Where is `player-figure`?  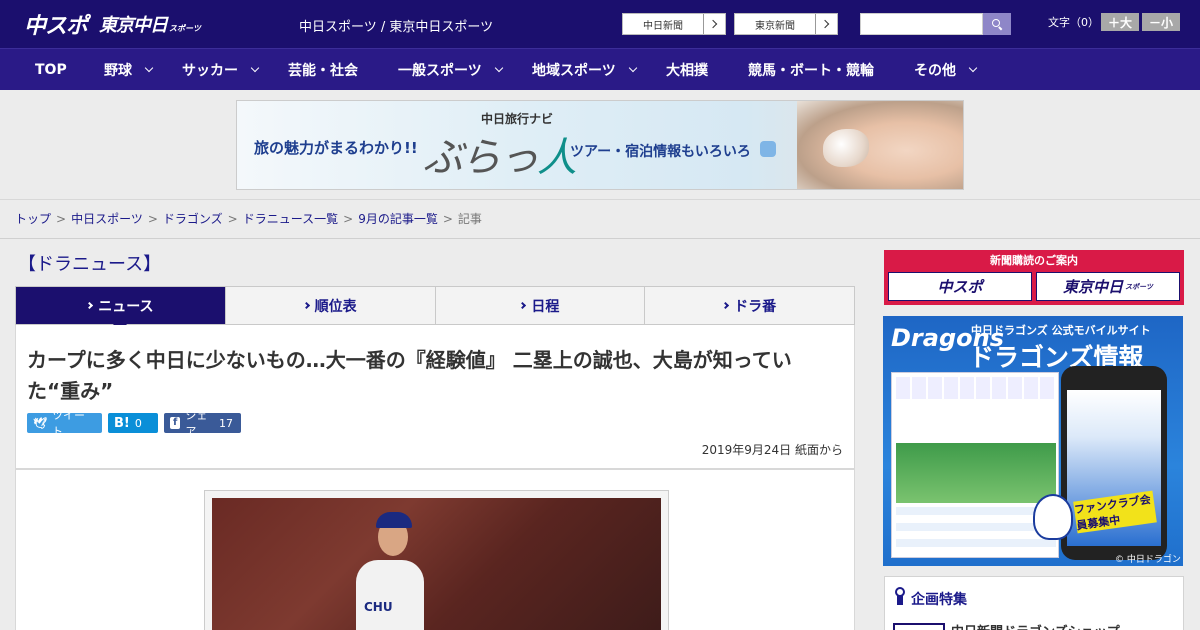 player-figure is located at coordinates (390, 595).